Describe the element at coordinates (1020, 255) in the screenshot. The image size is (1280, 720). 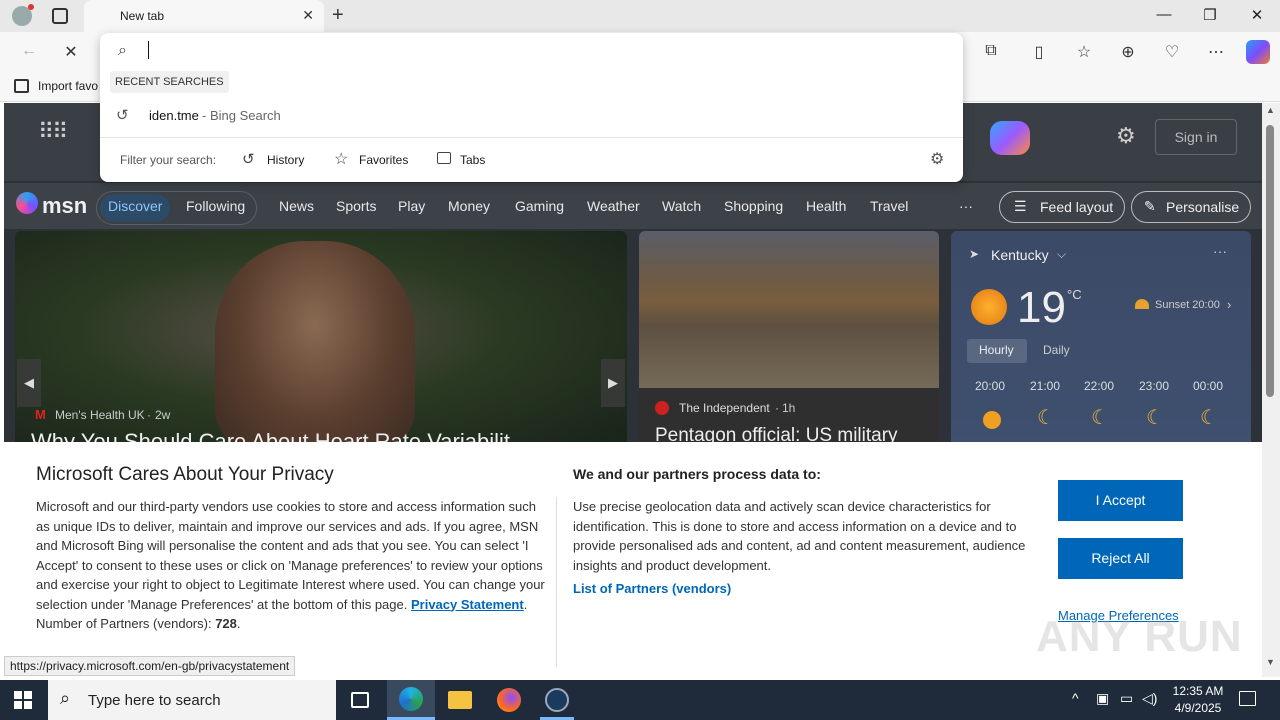
I see `weather-location: Kentucky` at that location.